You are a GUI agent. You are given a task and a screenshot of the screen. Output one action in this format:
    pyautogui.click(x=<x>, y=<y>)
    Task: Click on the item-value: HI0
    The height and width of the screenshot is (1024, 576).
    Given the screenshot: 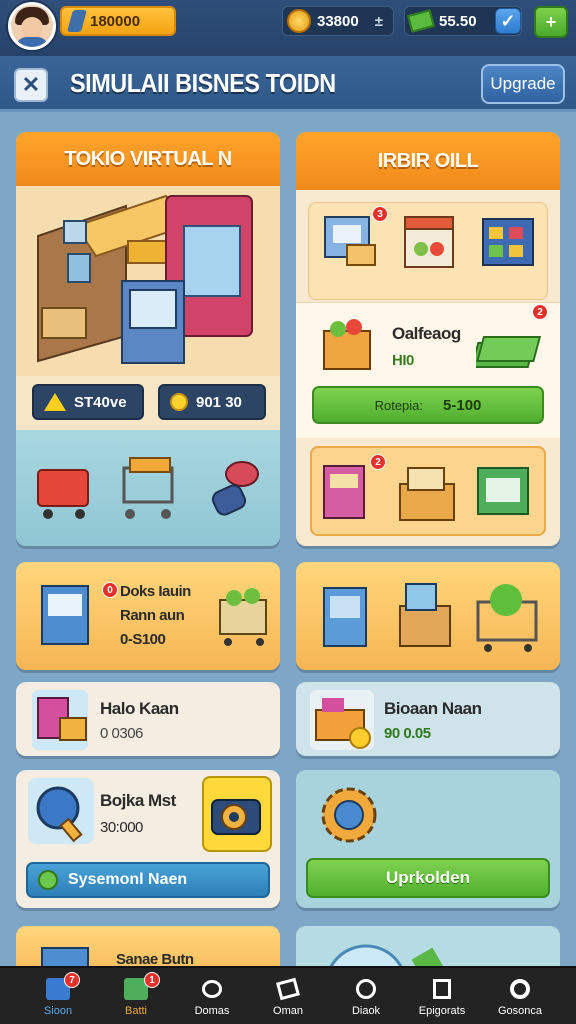 What is the action you would take?
    pyautogui.click(x=403, y=360)
    